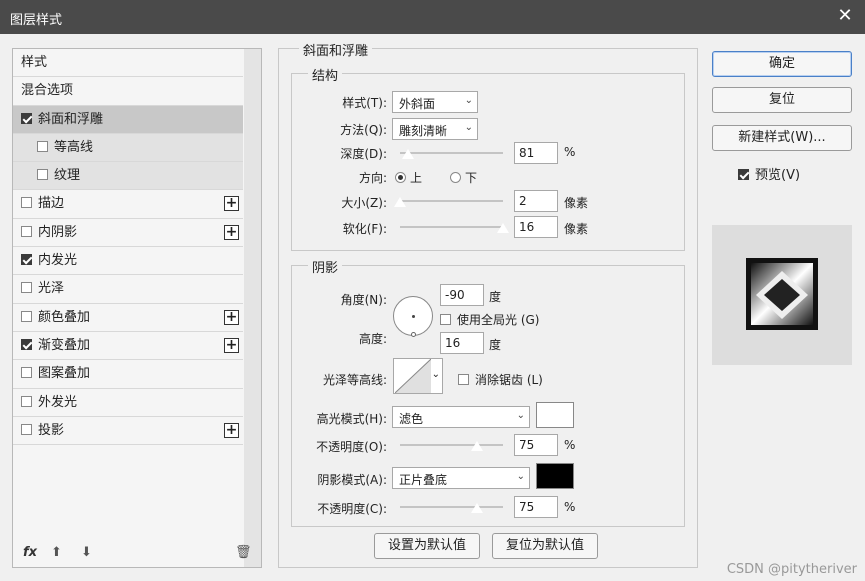  I want to click on soften-slider-thumb, so click(503, 228).